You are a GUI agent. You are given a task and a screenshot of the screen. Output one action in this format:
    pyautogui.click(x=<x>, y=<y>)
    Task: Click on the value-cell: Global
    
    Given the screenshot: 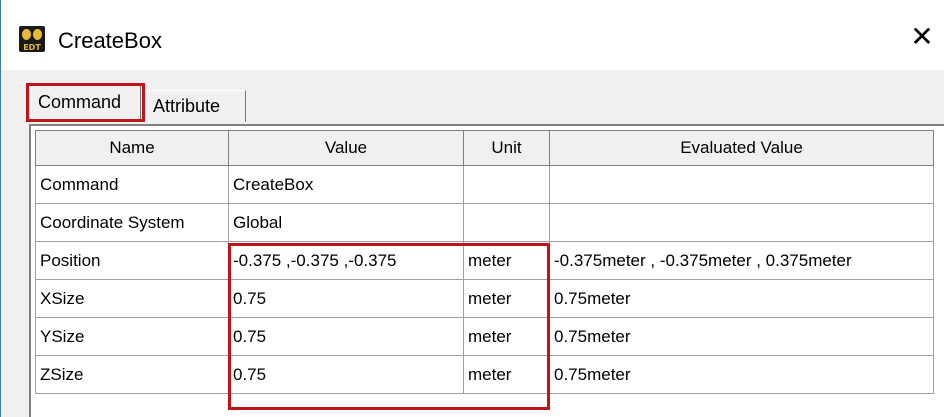 What is the action you would take?
    pyautogui.click(x=346, y=222)
    